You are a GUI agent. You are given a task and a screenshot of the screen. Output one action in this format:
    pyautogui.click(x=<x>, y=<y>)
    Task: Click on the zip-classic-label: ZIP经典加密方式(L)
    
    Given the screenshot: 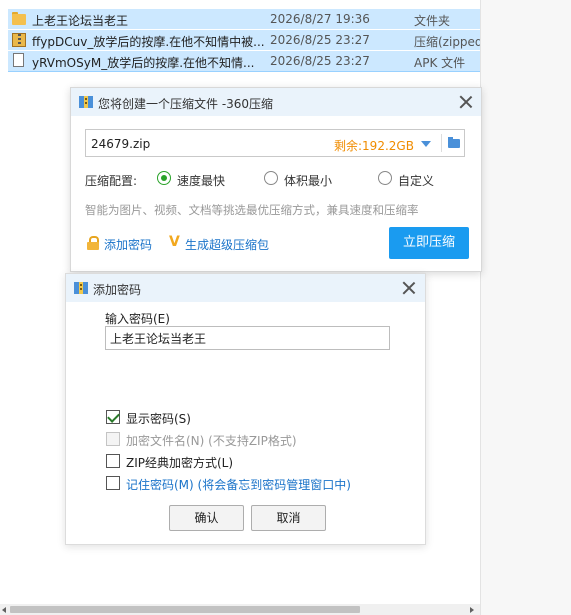 What is the action you would take?
    pyautogui.click(x=179, y=462)
    